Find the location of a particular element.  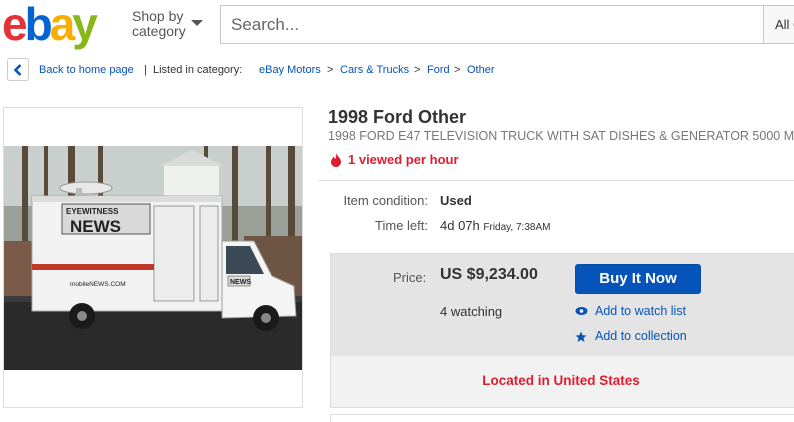

listed-in-label: Listed in category: is located at coordinates (198, 70).